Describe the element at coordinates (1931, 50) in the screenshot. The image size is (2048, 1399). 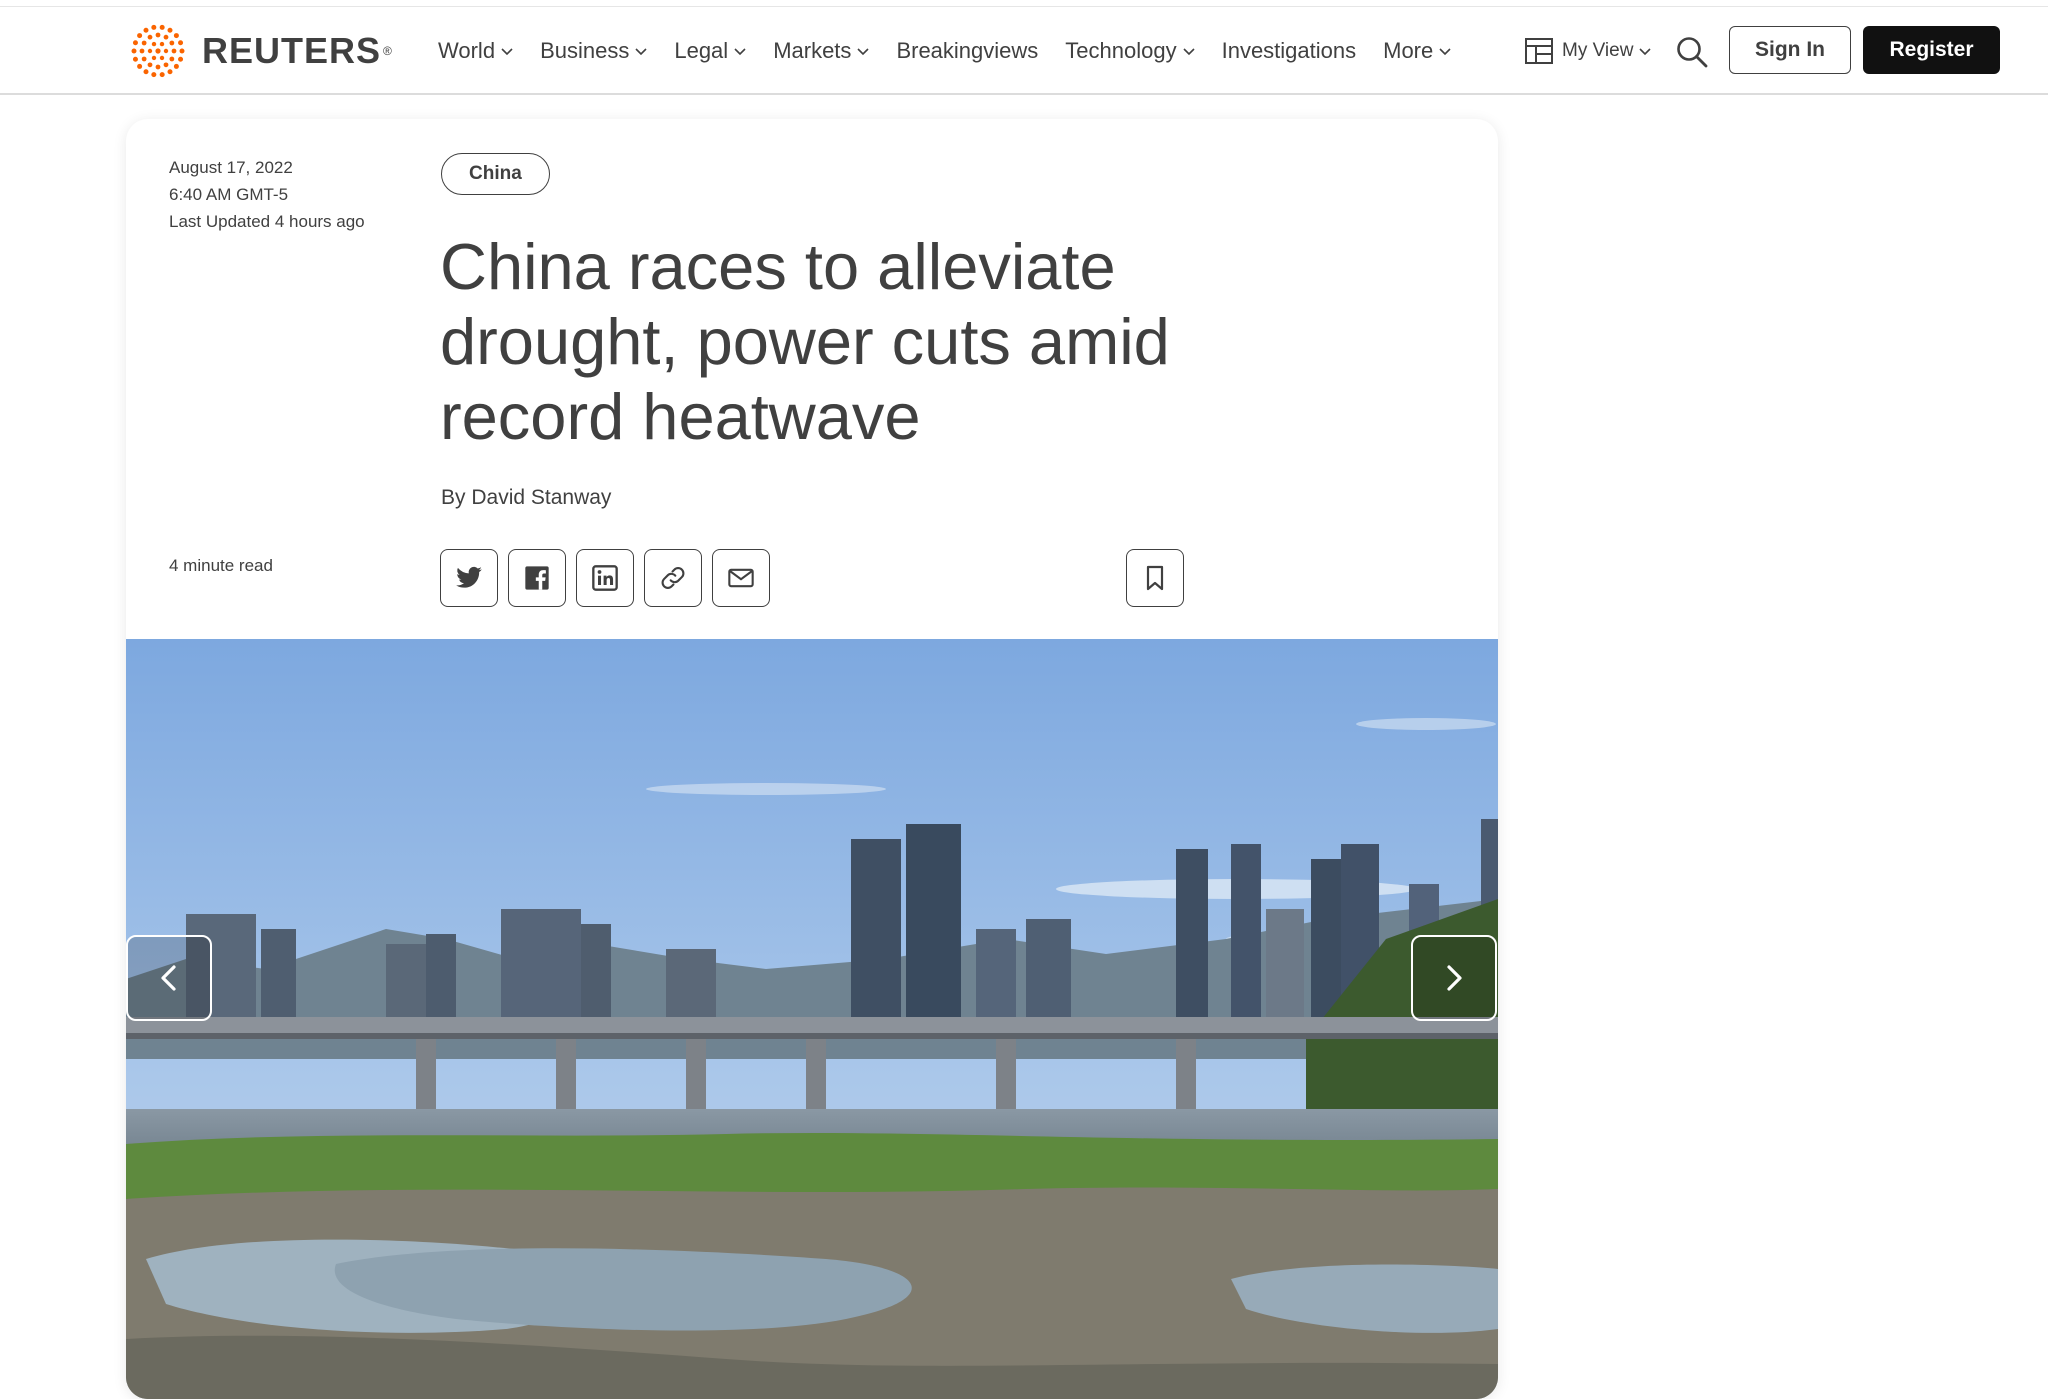
I see `register-button: Register` at that location.